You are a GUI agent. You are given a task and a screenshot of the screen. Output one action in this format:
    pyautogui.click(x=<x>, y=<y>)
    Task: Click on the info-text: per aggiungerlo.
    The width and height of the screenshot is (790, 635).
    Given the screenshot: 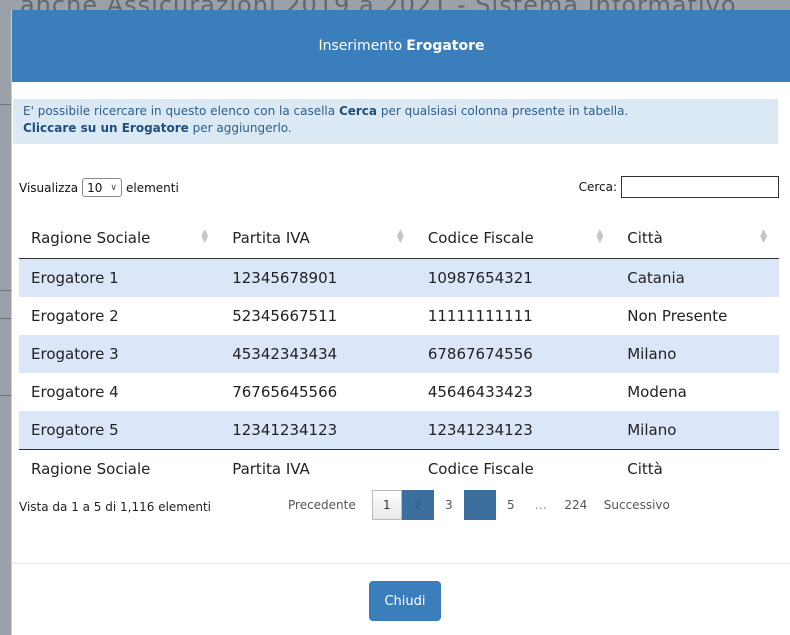 What is the action you would take?
    pyautogui.click(x=240, y=128)
    